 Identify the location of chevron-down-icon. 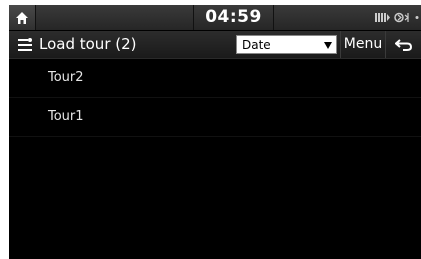
(328, 45).